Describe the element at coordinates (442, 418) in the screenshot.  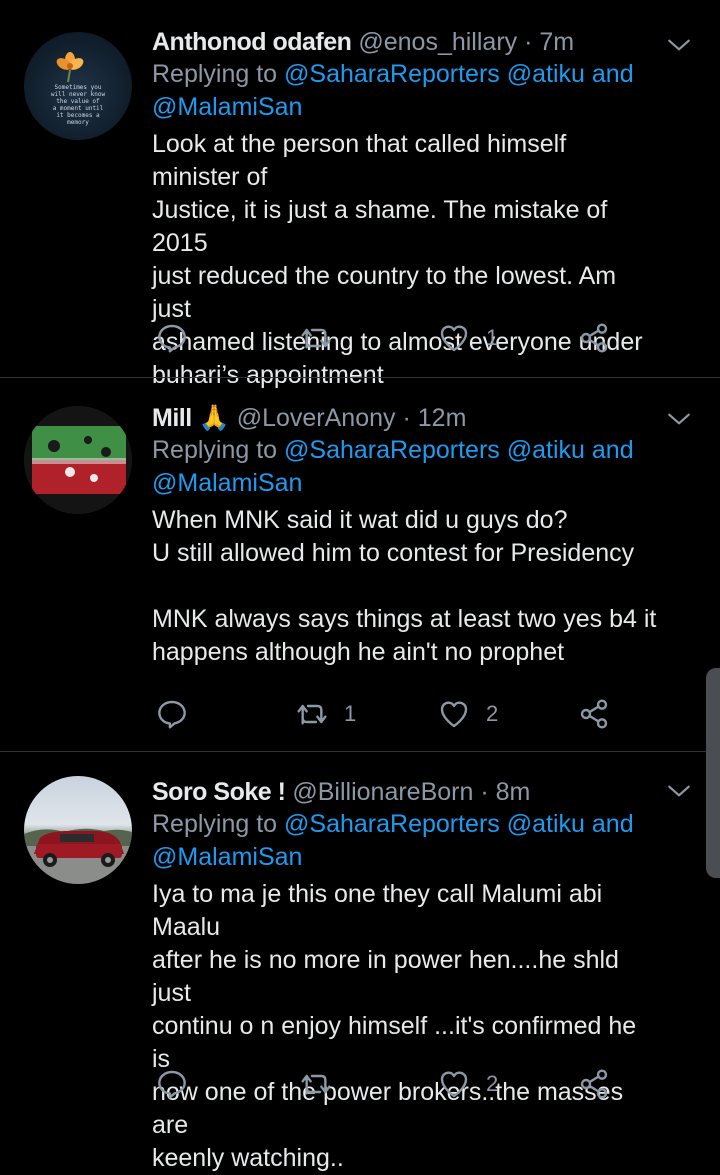
I see `timestamp: 12m` at that location.